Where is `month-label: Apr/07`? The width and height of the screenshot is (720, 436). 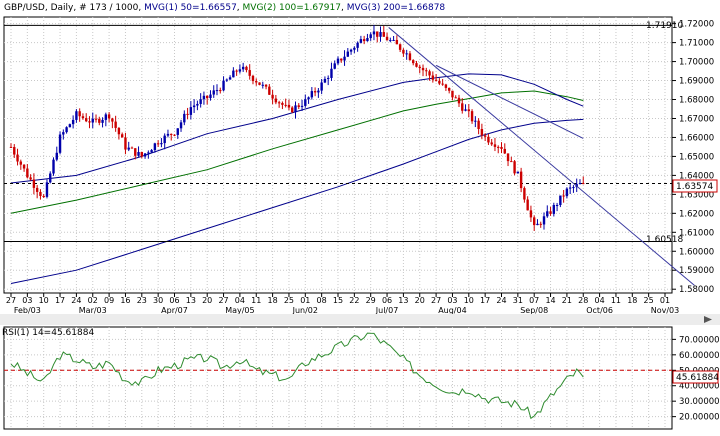 month-label: Apr/07 is located at coordinates (174, 310).